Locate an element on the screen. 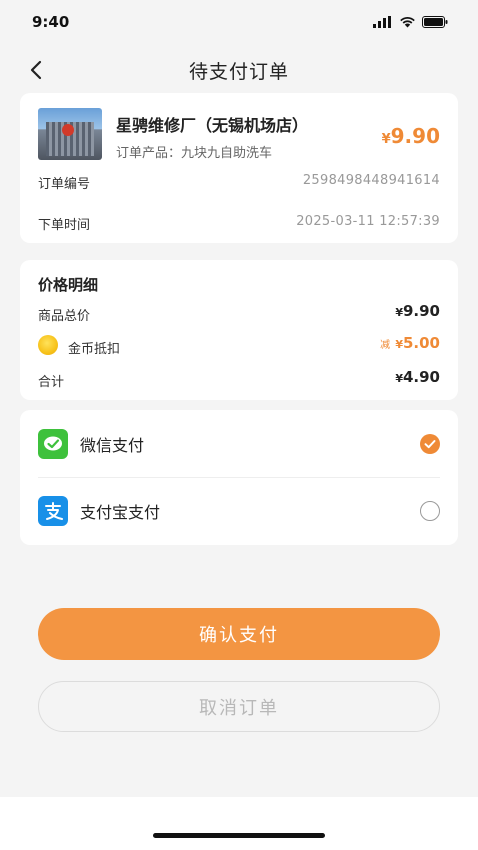  status-icons is located at coordinates (410, 22).